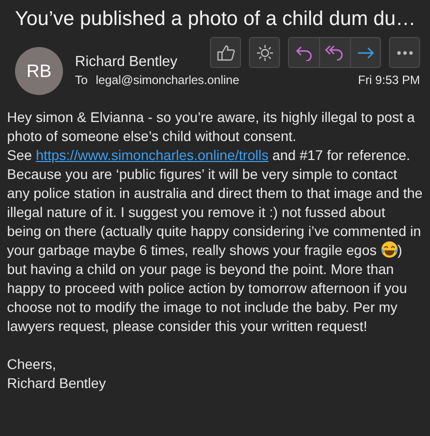  I want to click on reply-all-button, so click(334, 52).